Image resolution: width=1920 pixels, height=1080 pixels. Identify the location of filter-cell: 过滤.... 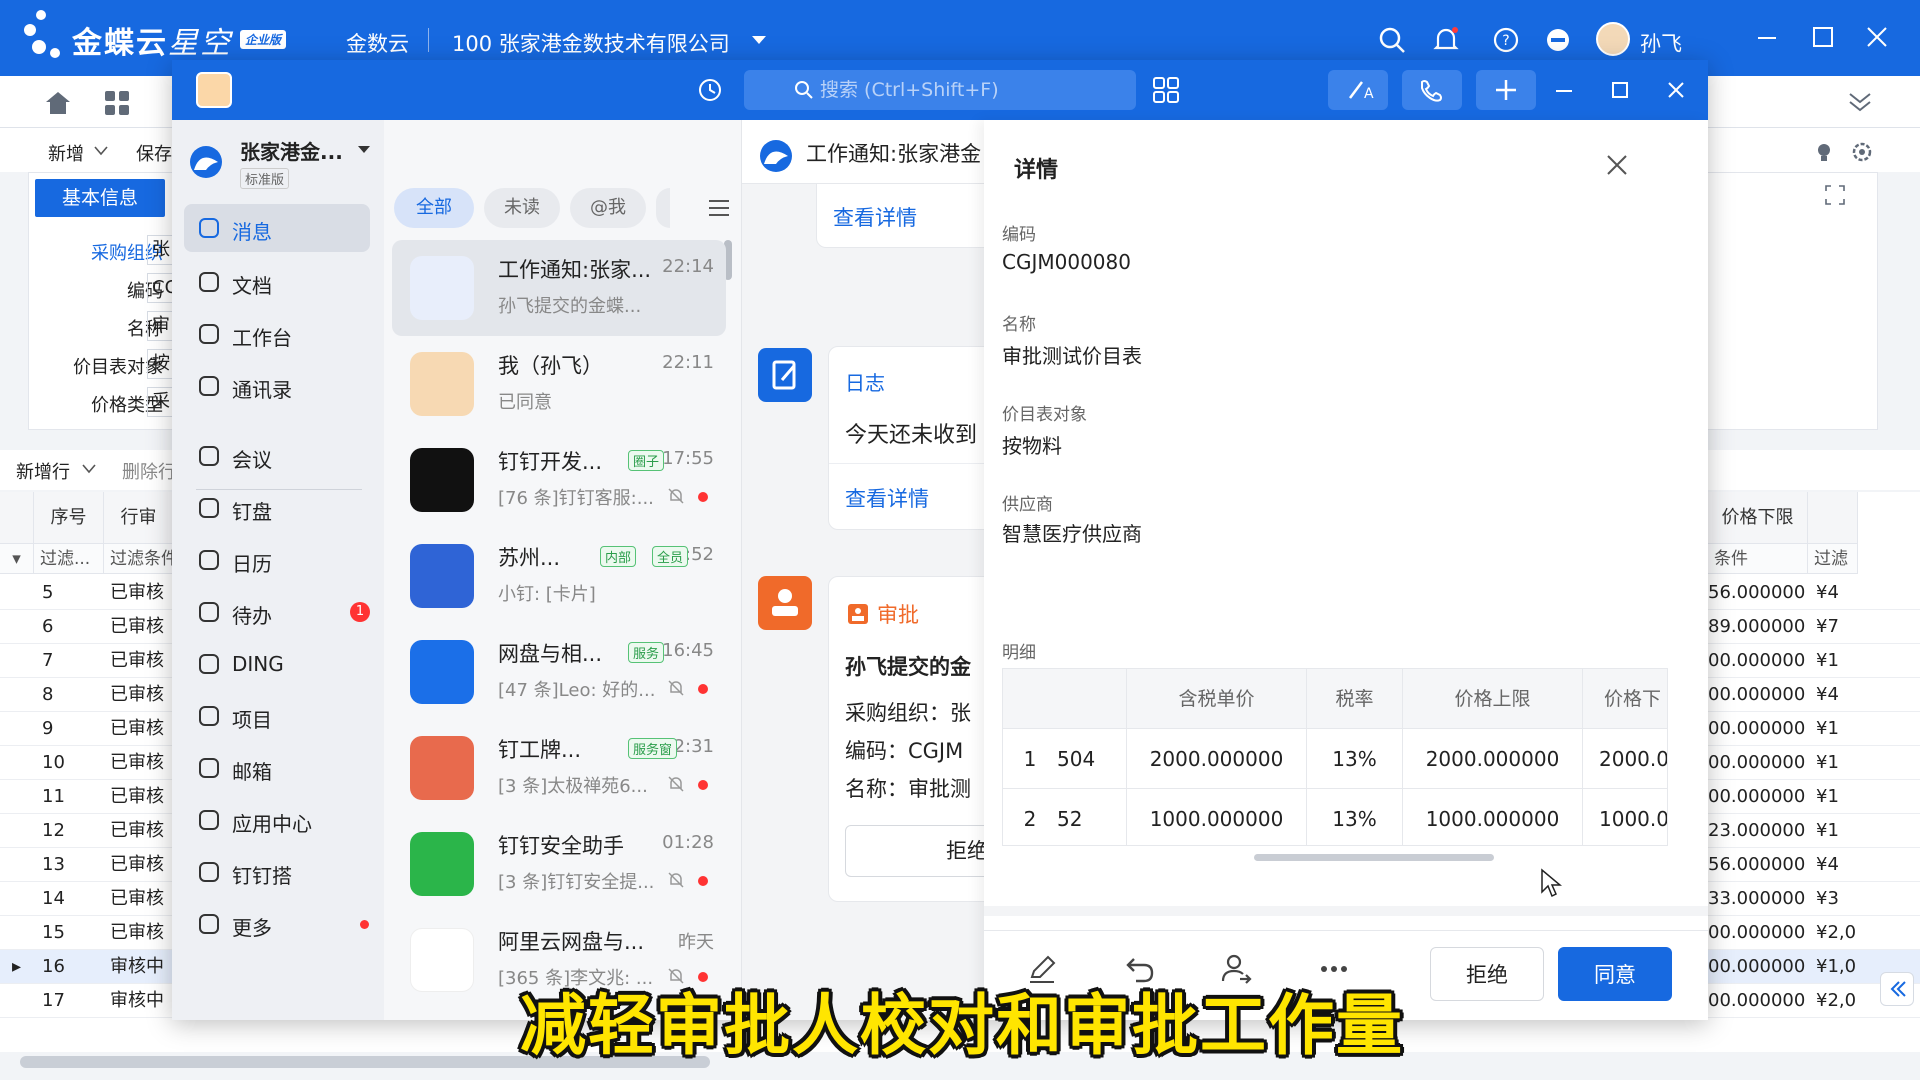
(69, 559).